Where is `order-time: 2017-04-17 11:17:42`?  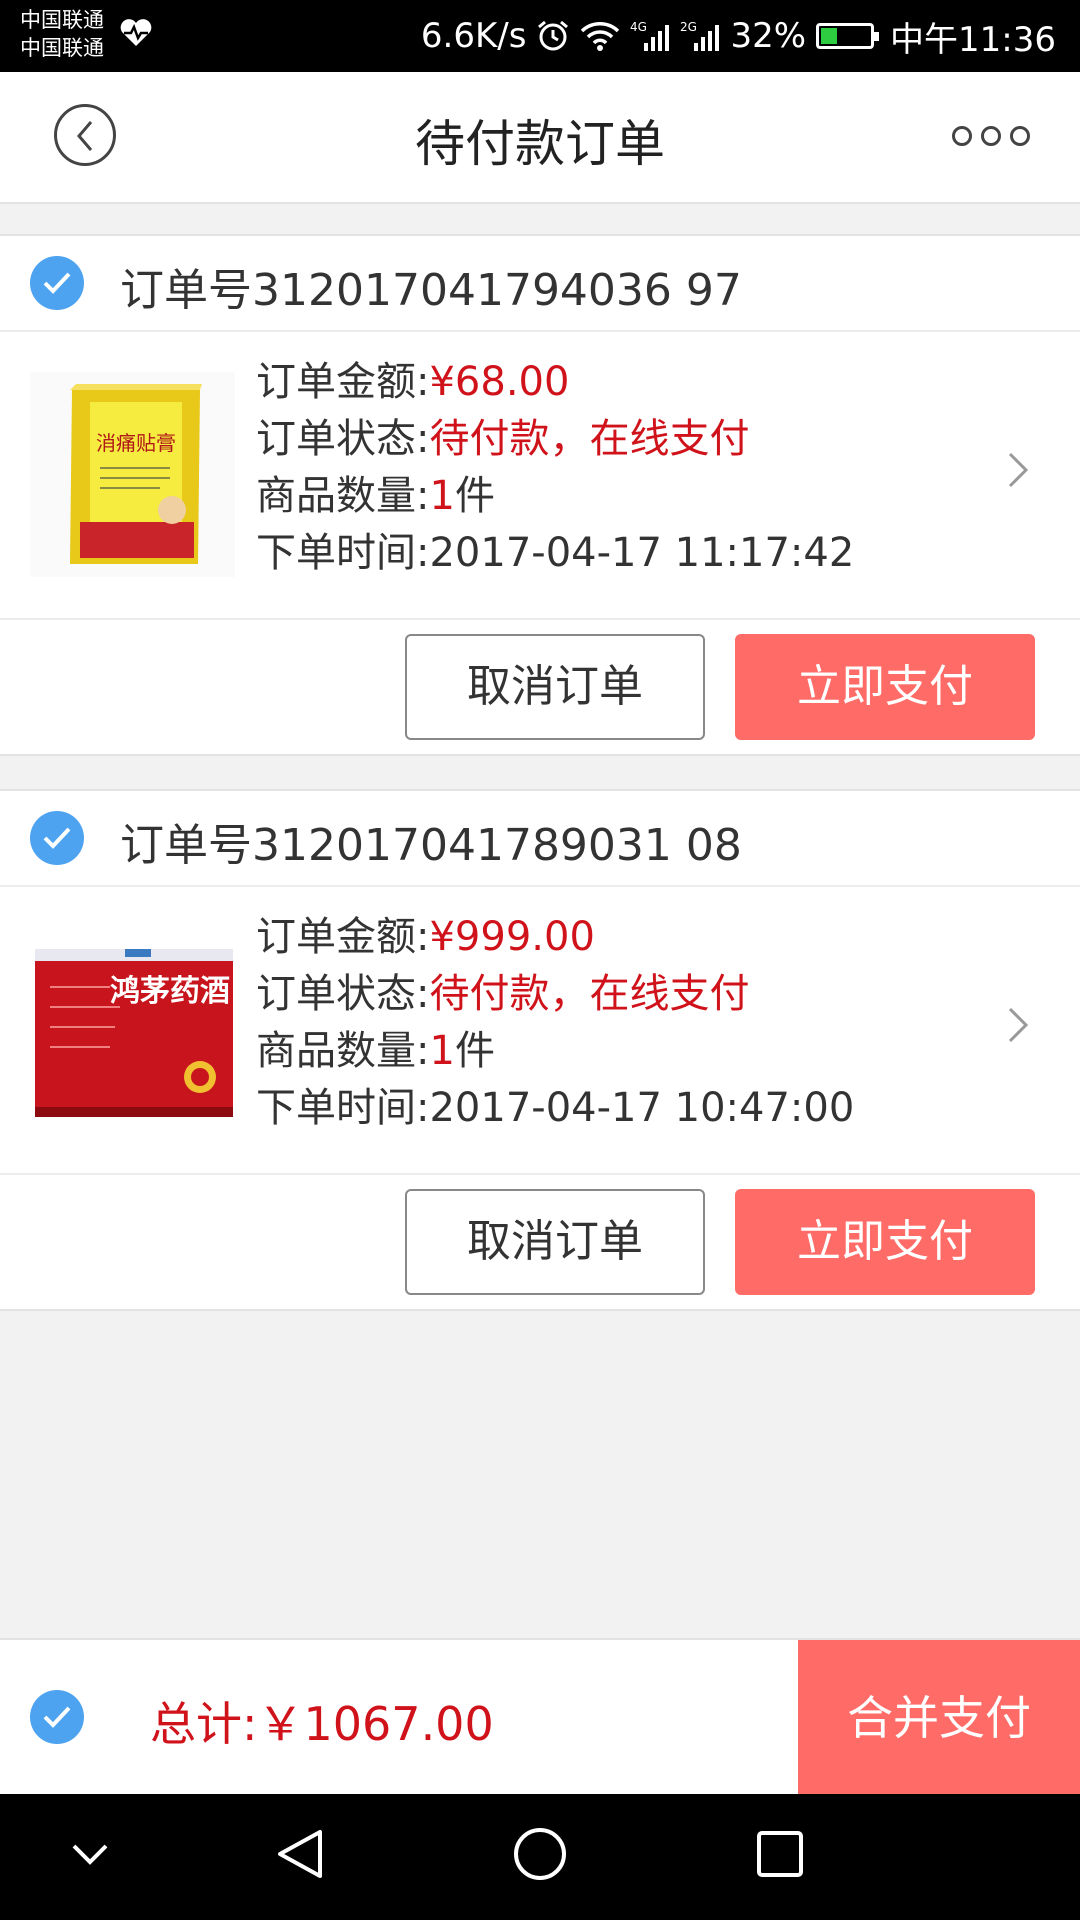
order-time: 2017-04-17 11:17:42 is located at coordinates (642, 553).